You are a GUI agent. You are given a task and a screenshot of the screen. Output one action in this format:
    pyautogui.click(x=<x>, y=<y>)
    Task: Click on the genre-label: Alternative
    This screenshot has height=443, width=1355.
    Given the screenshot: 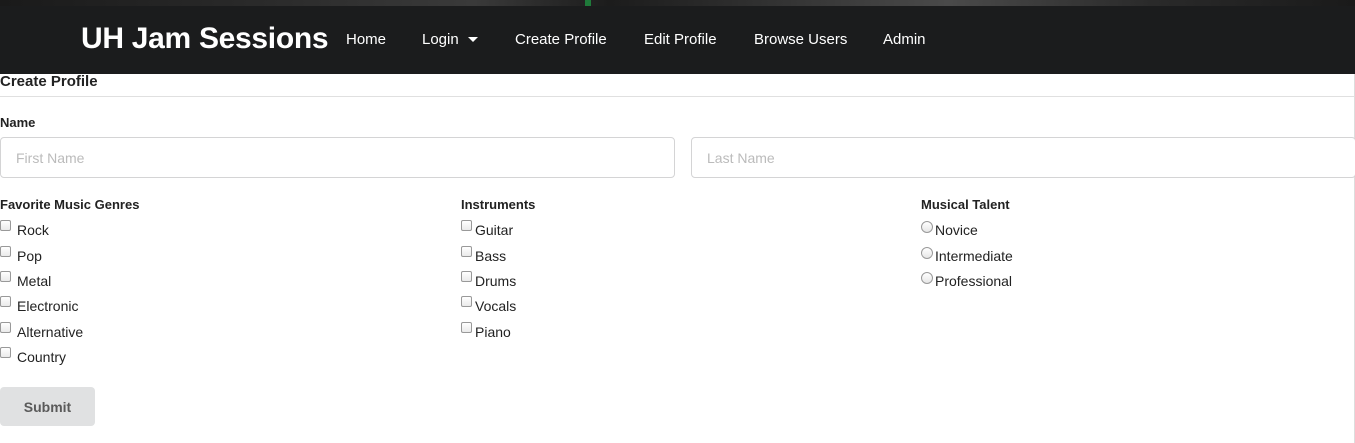 What is the action you would take?
    pyautogui.click(x=50, y=332)
    